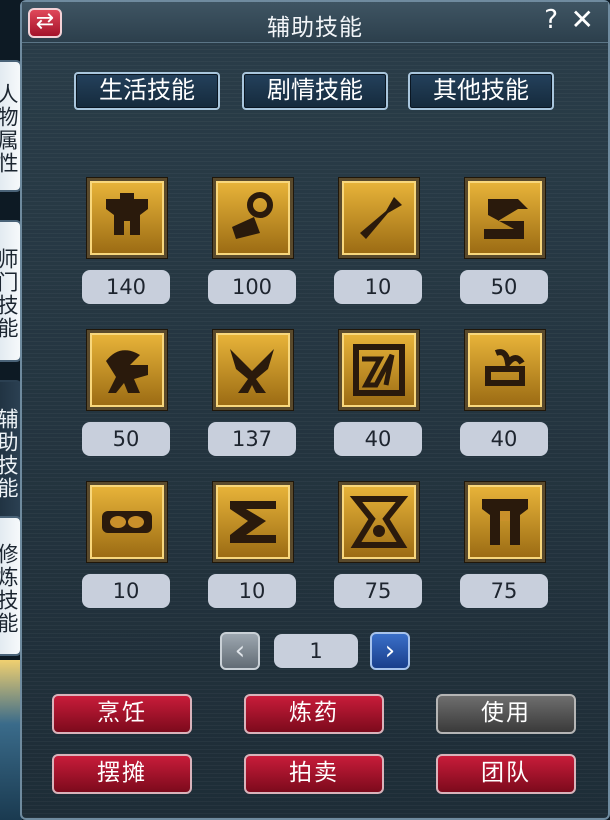 The image size is (610, 820). Describe the element at coordinates (11, 126) in the screenshot. I see `side-tab-character: 人物属性` at that location.